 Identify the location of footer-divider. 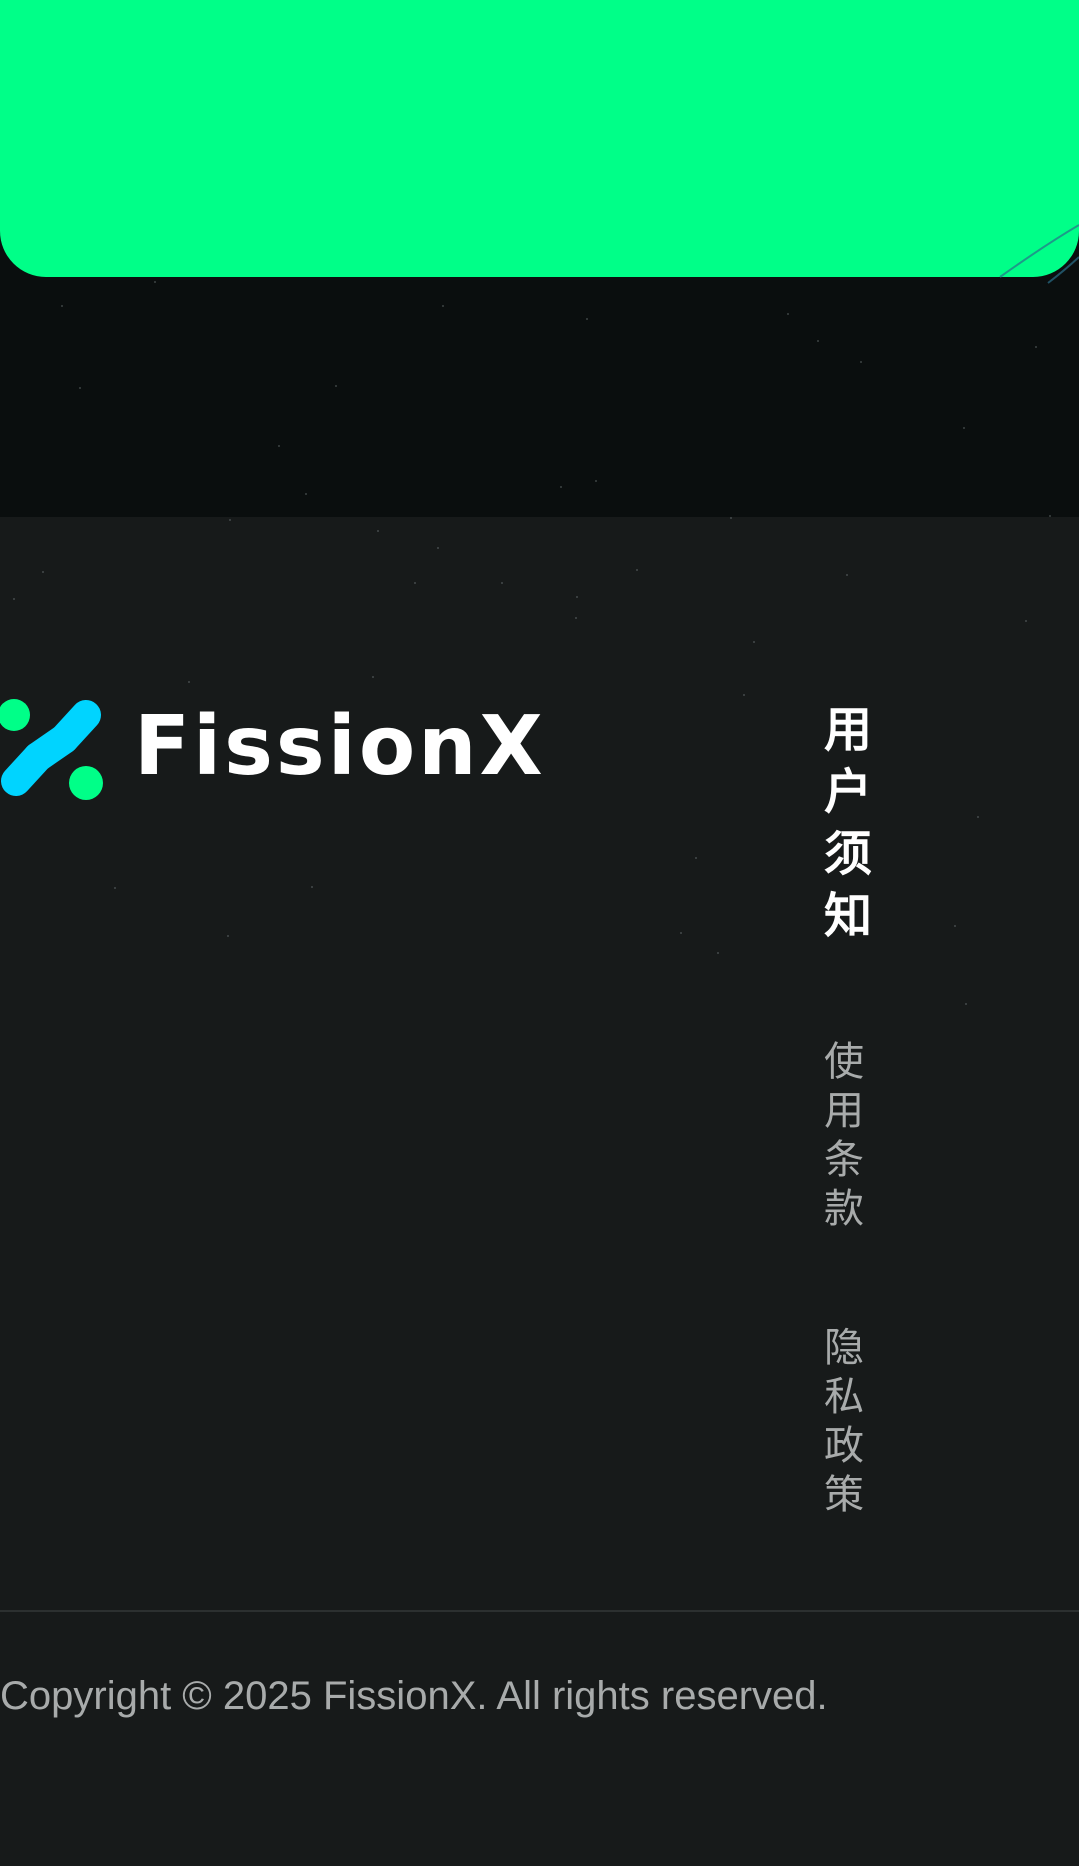
(539, 1611).